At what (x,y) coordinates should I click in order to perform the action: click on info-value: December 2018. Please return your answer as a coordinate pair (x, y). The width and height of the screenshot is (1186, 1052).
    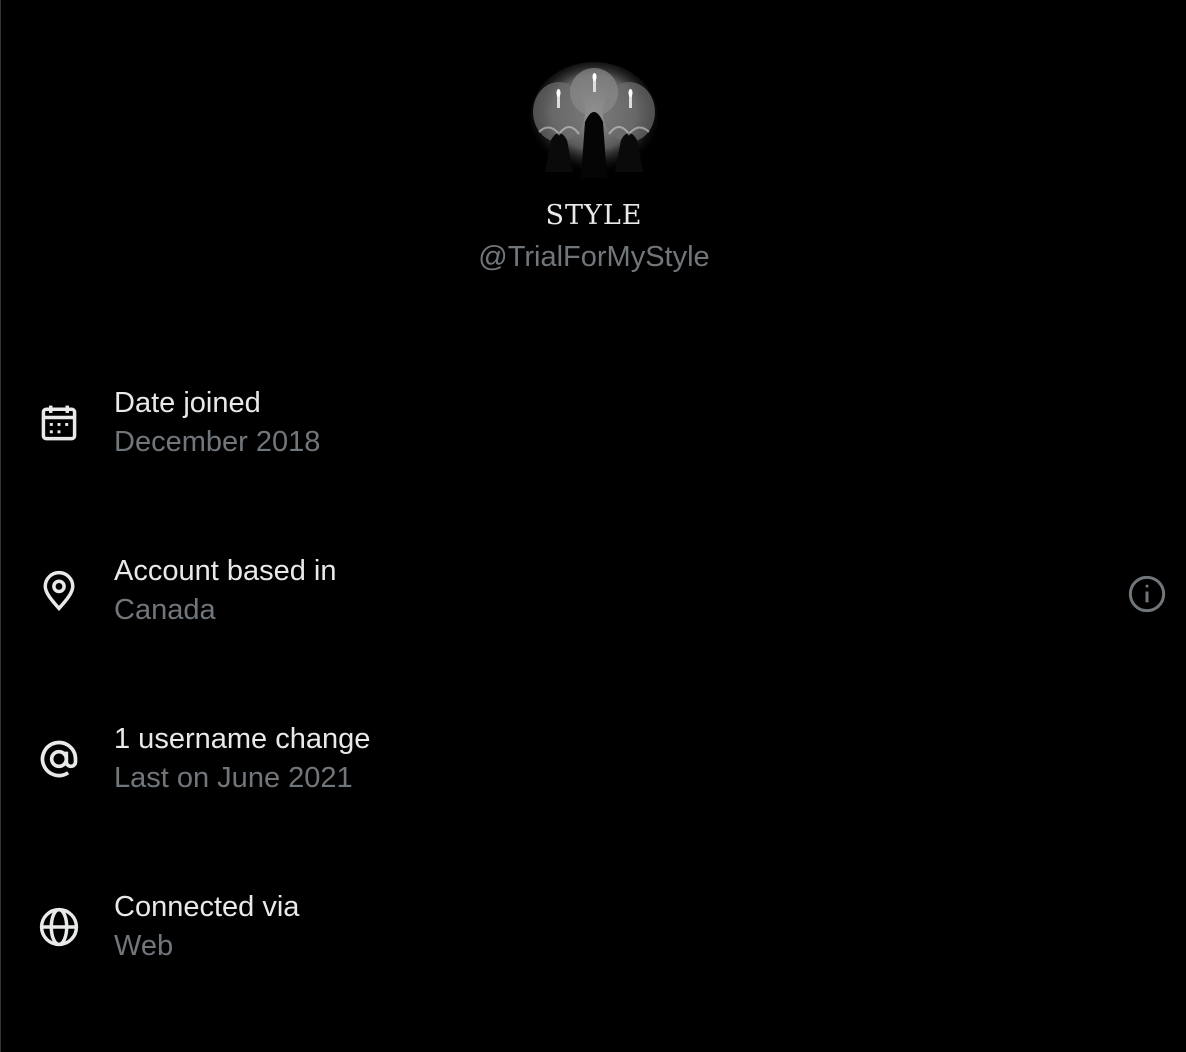
    Looking at the image, I should click on (217, 442).